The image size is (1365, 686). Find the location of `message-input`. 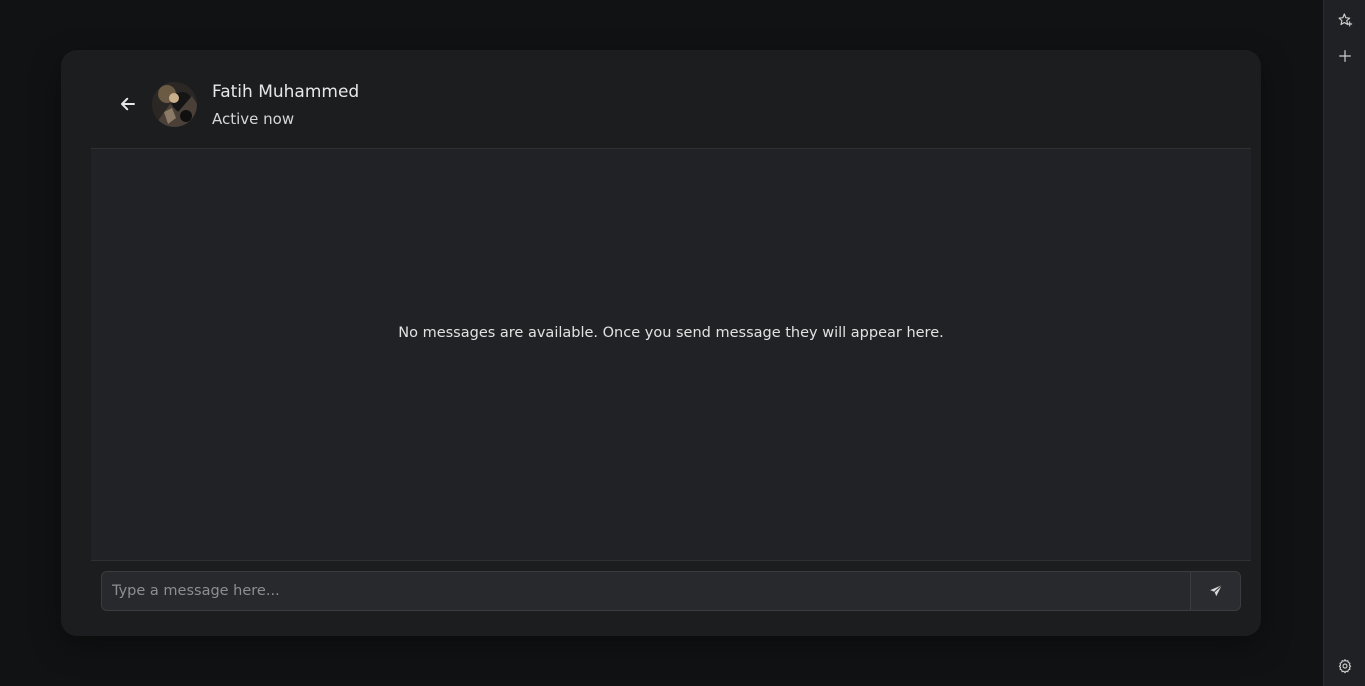

message-input is located at coordinates (646, 591).